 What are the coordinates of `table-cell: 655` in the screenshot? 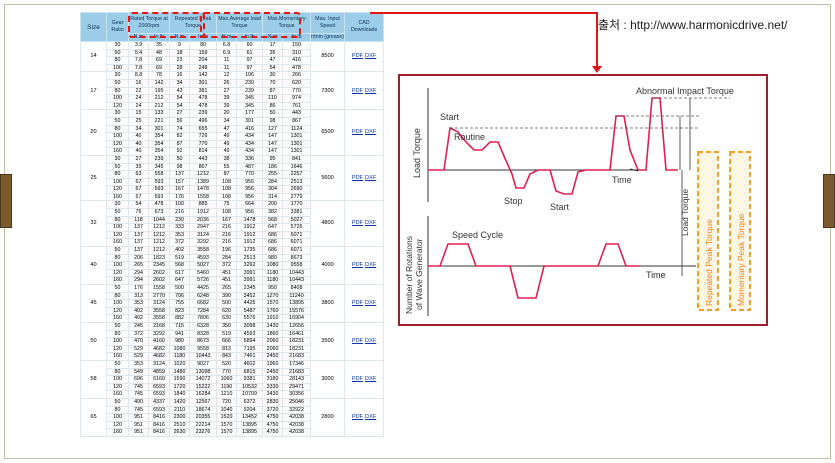 It's located at (203, 129).